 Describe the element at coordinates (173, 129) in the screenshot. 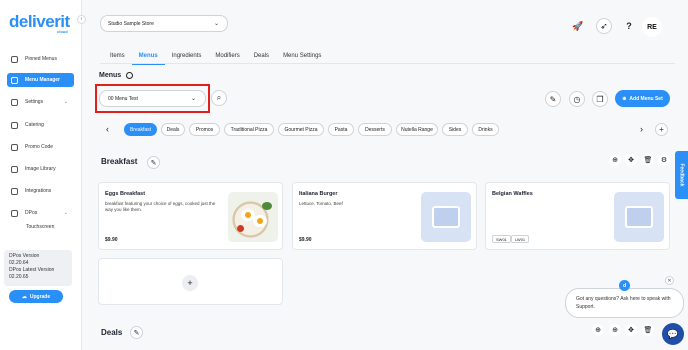

I see `category-pill-deals: Deals` at that location.